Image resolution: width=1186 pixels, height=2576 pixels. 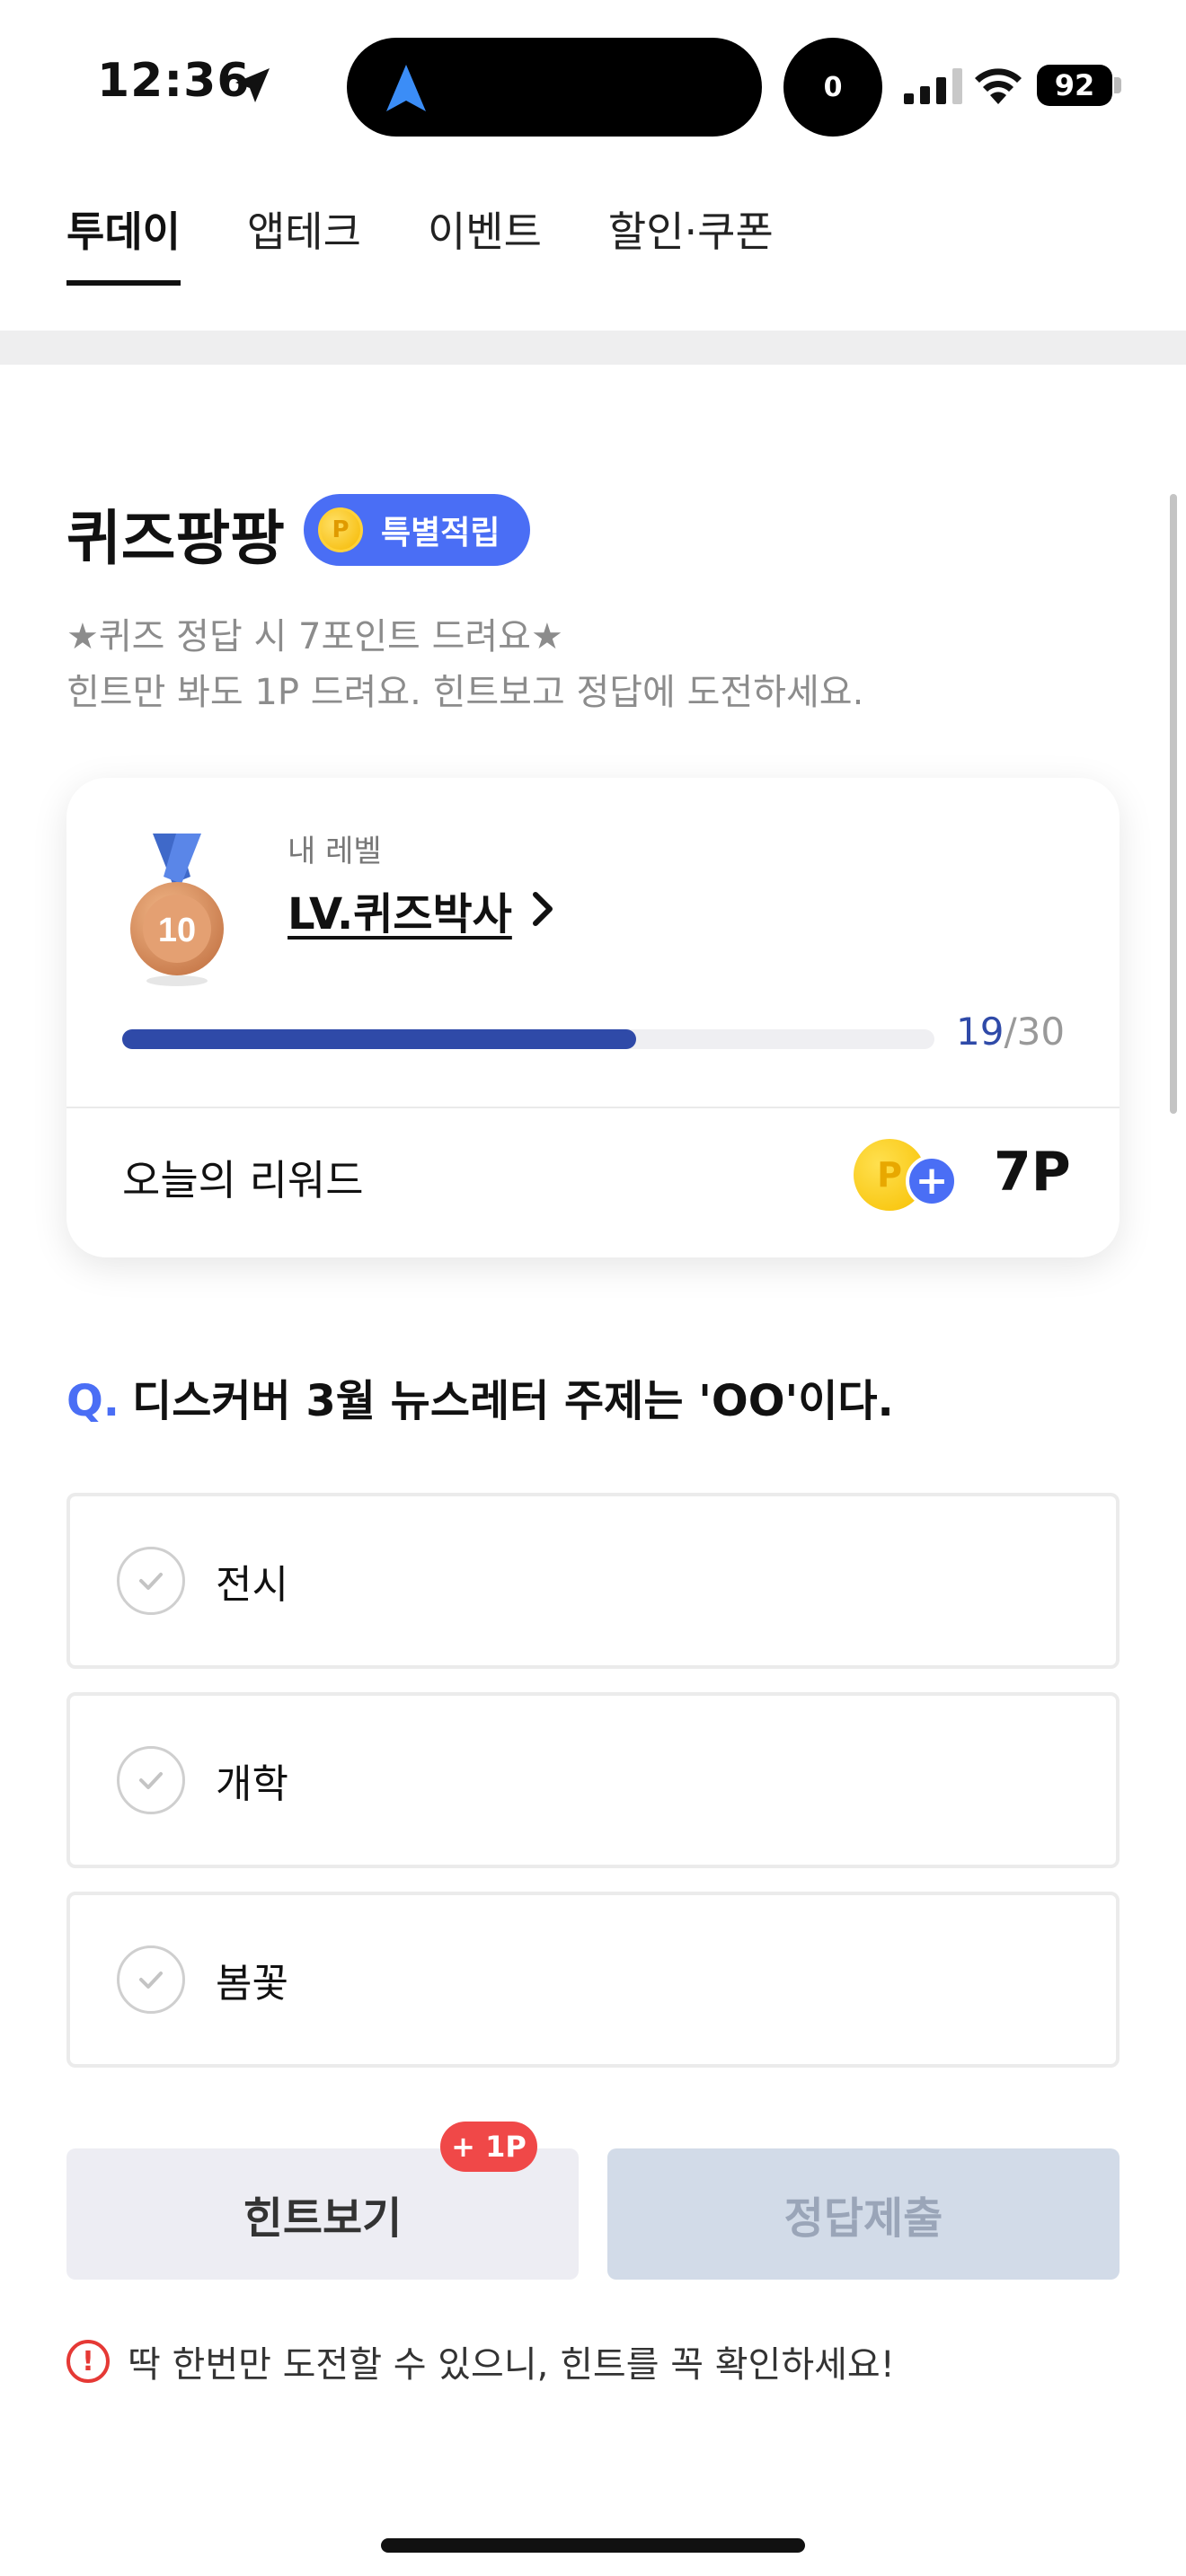 I want to click on scrollbar, so click(x=1173, y=804).